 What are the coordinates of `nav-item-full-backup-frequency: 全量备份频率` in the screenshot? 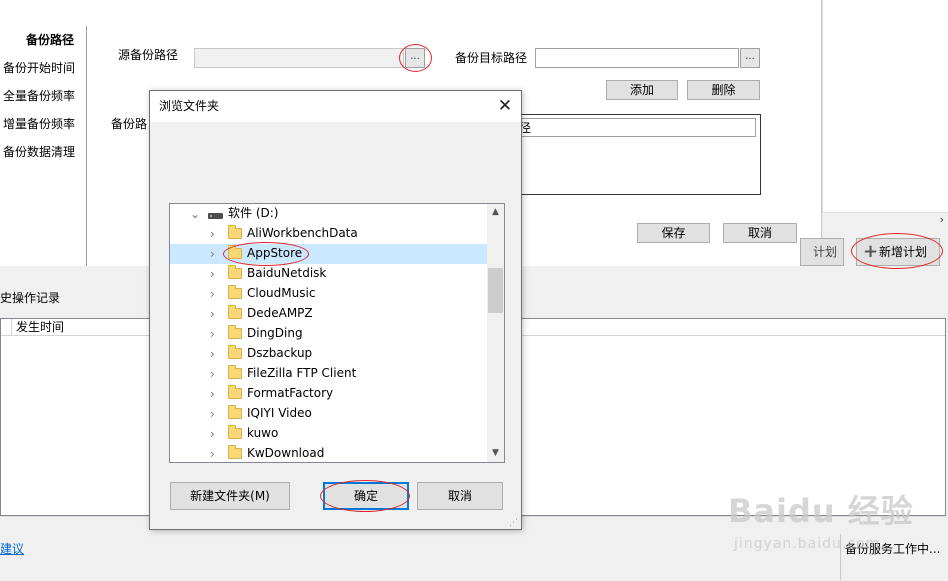 It's located at (46, 96).